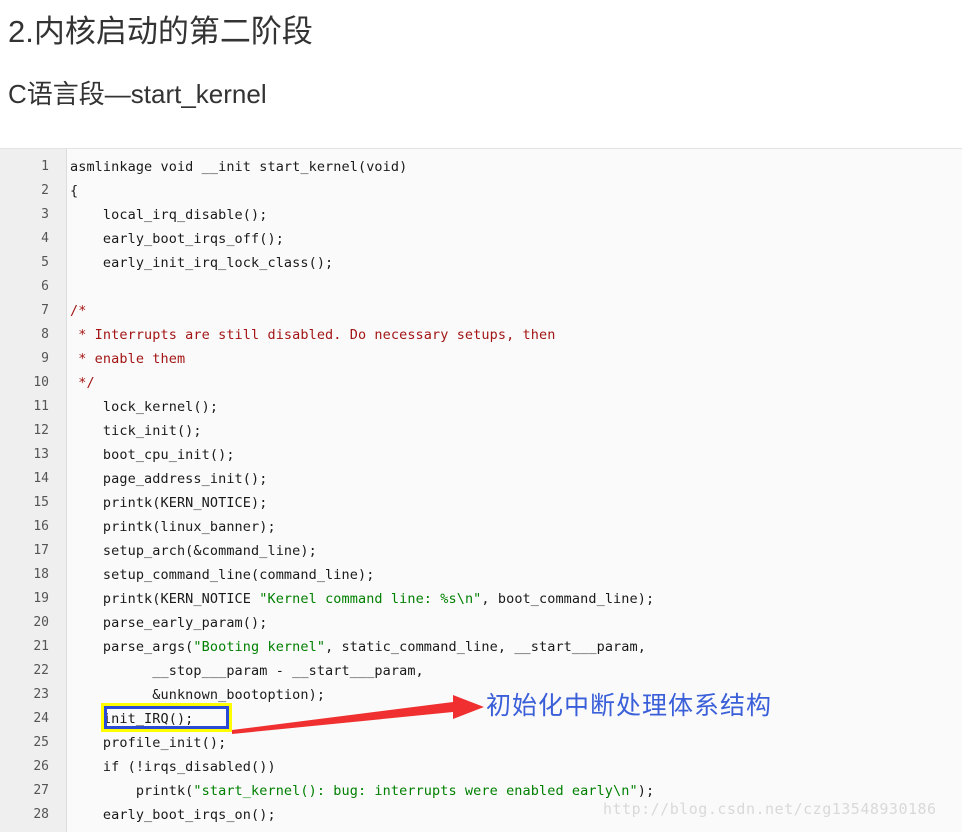 The height and width of the screenshot is (832, 962). What do you see at coordinates (132, 791) in the screenshot?
I see `code-token-plain: printk(` at bounding box center [132, 791].